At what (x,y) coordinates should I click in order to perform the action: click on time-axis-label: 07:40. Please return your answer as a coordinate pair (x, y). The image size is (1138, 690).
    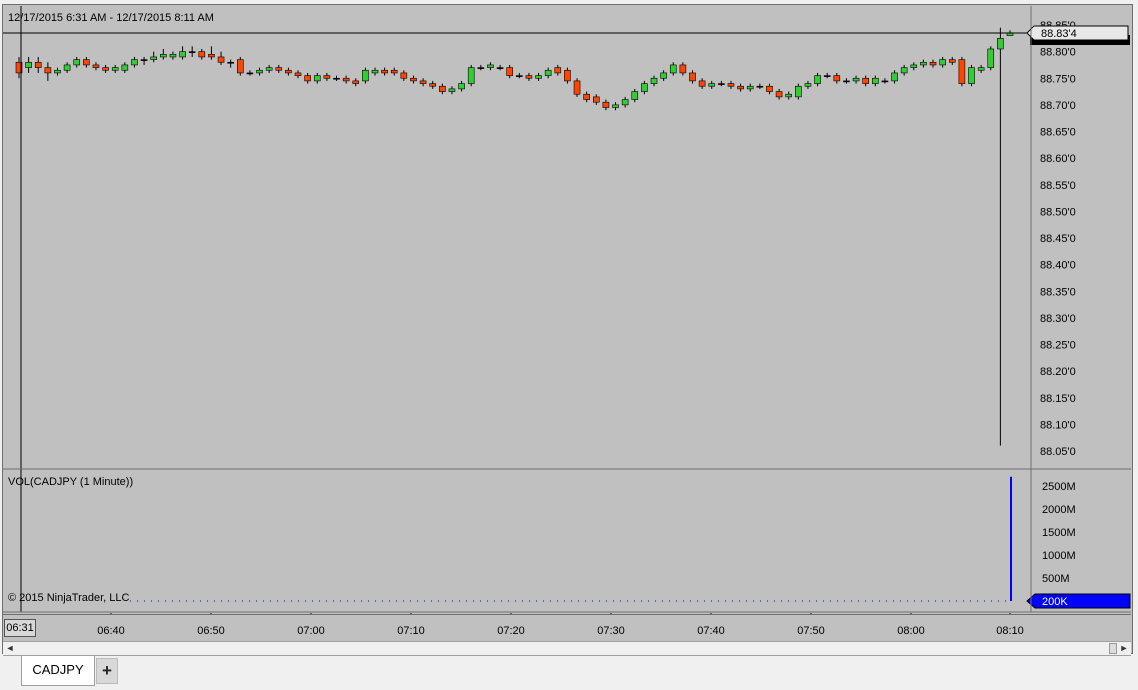
    Looking at the image, I should click on (711, 631).